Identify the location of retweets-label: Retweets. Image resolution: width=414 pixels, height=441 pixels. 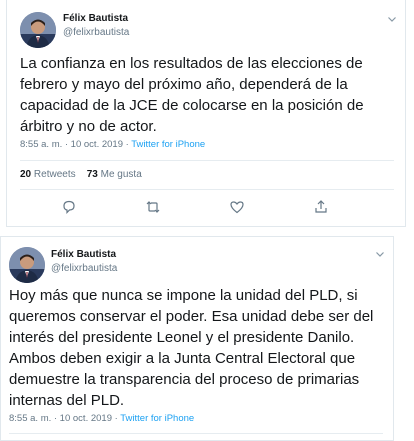
(54, 174).